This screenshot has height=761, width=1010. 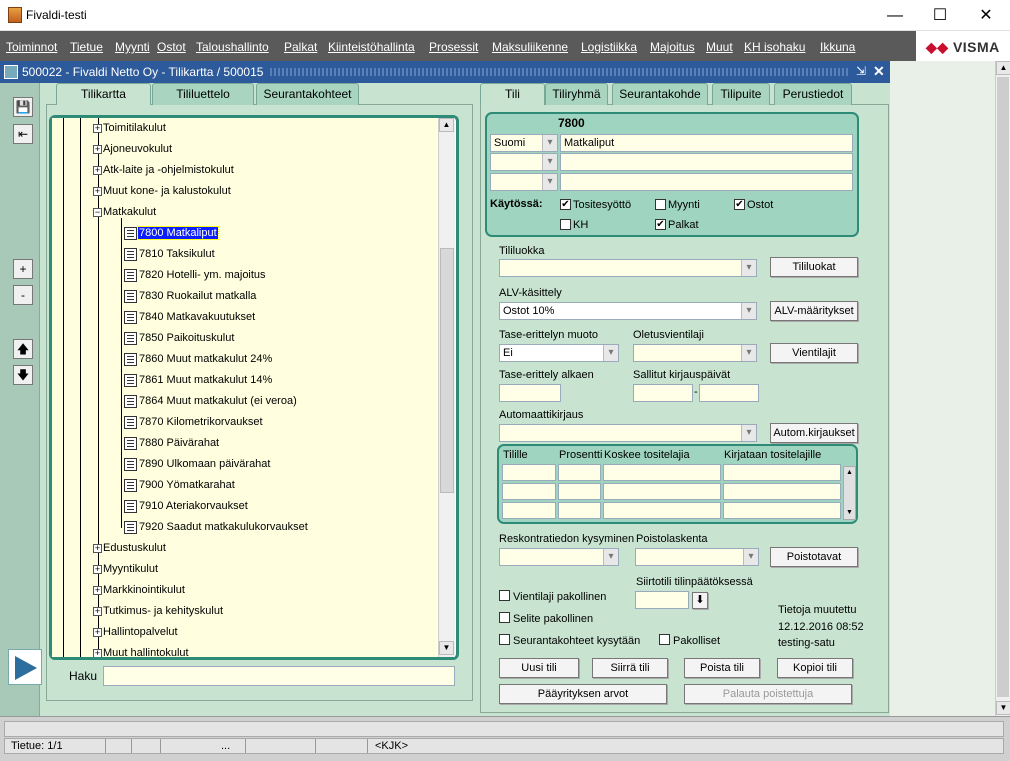 I want to click on grid-scroll-up-icon: ▲, so click(x=849, y=472).